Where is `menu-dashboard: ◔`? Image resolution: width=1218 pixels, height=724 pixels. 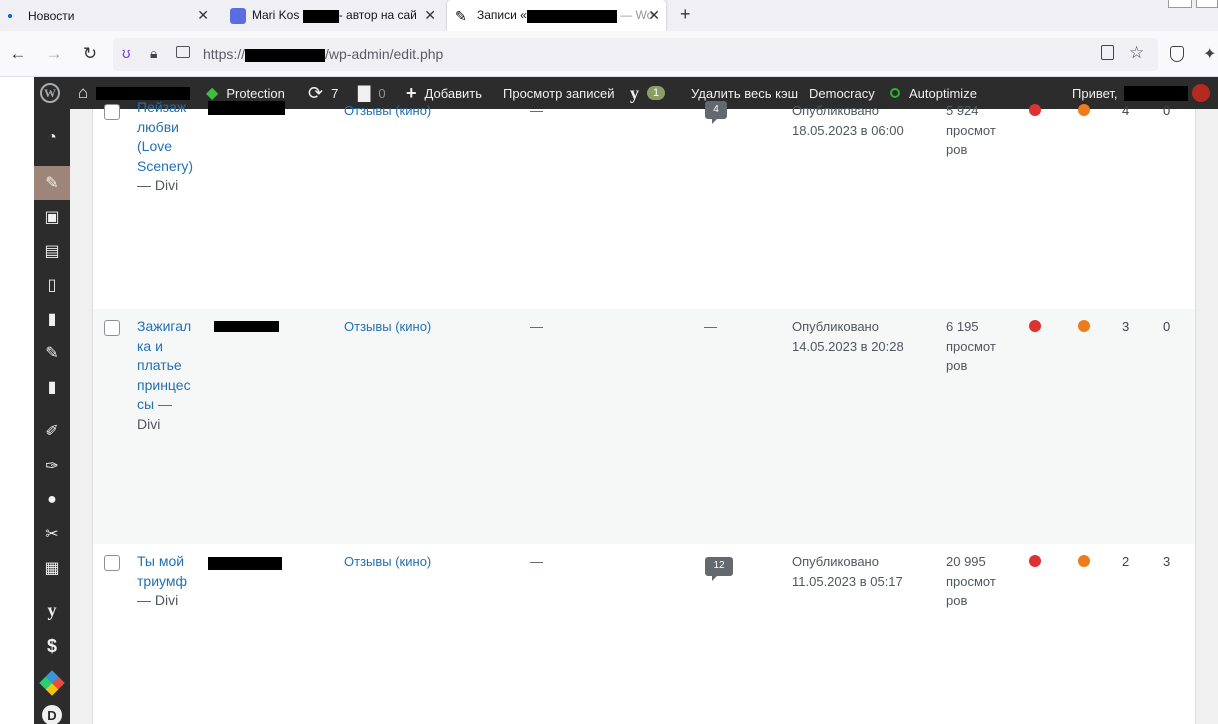 menu-dashboard: ◔ is located at coordinates (52, 138).